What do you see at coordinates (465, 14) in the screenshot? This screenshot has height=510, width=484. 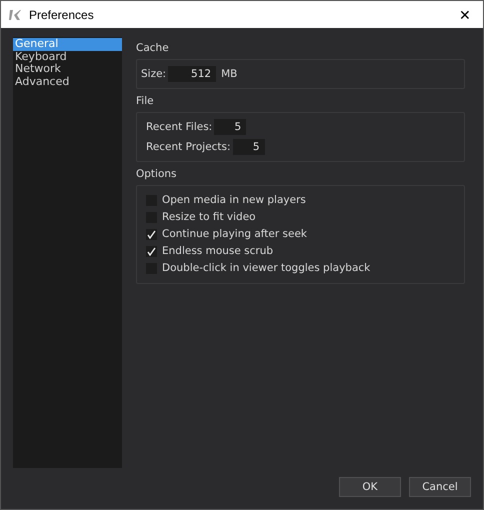 I see `close-button: ✕` at bounding box center [465, 14].